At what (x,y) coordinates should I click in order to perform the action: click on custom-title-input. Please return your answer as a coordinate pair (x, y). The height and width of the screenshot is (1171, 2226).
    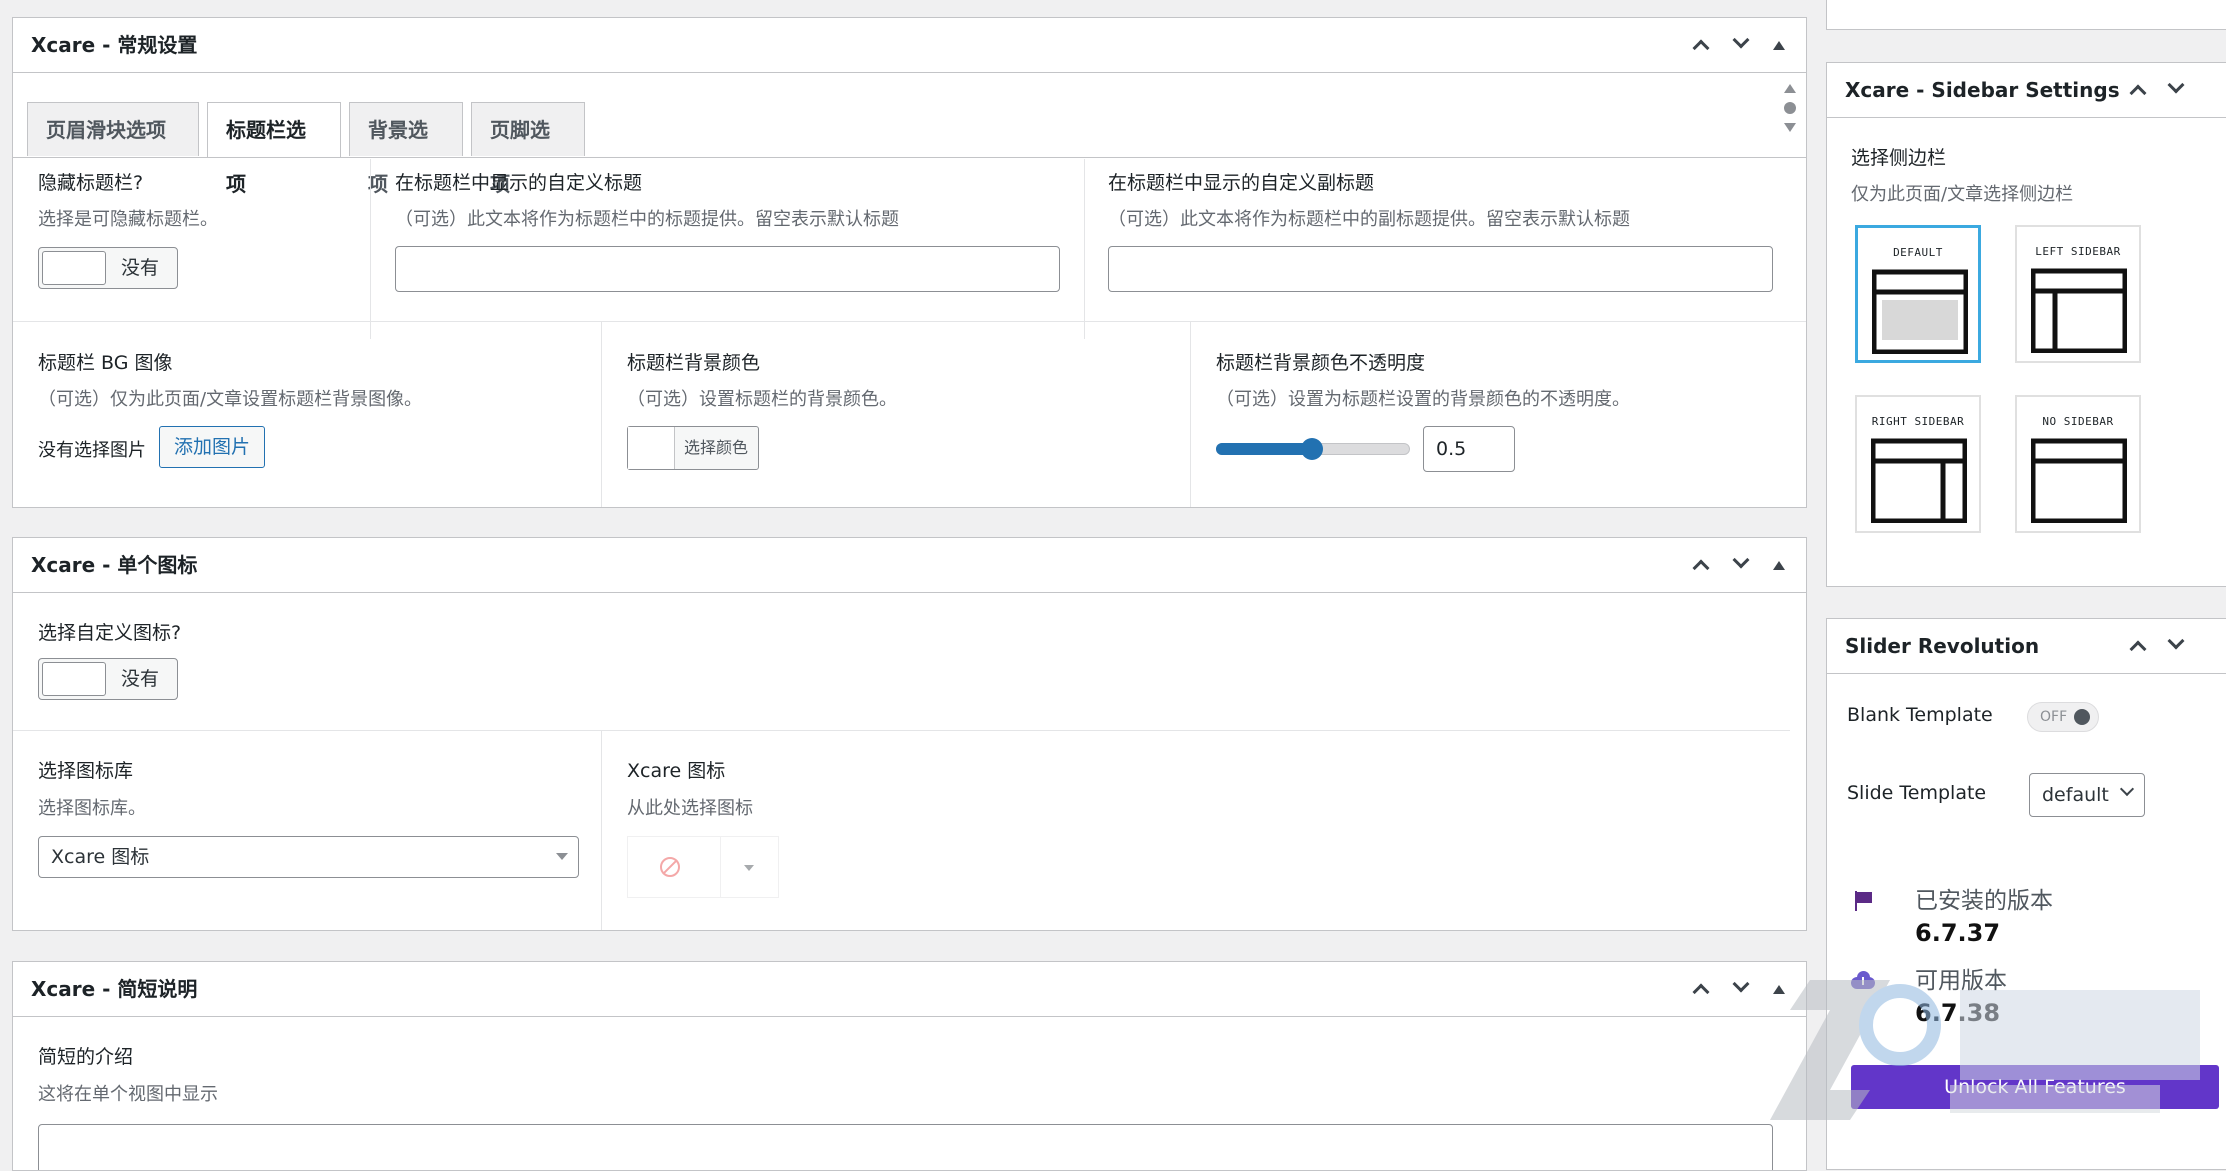
    Looking at the image, I should click on (727, 269).